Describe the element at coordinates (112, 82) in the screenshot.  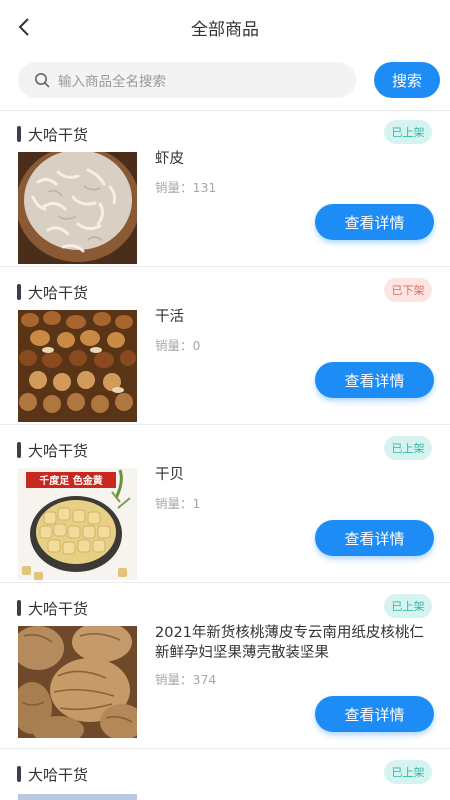
I see `search-placeholder: 输入商品全名搜索` at that location.